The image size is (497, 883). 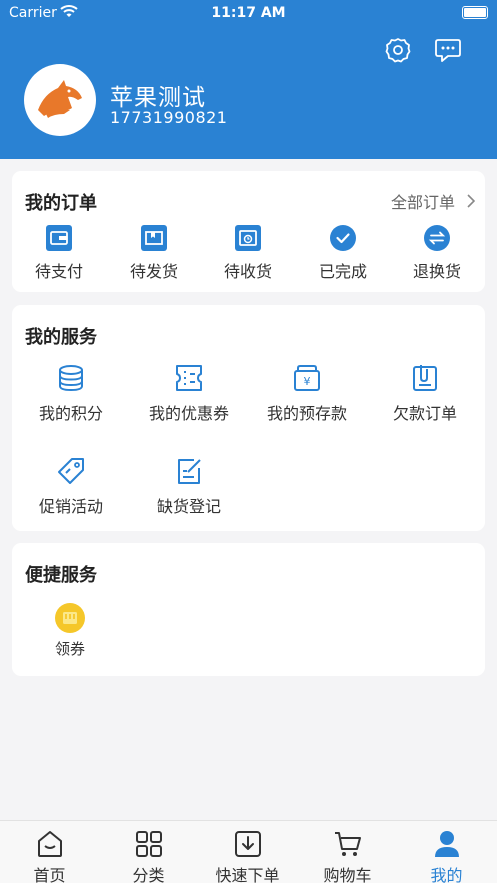 I want to click on service-label: 欠款订单, so click(x=424, y=413).